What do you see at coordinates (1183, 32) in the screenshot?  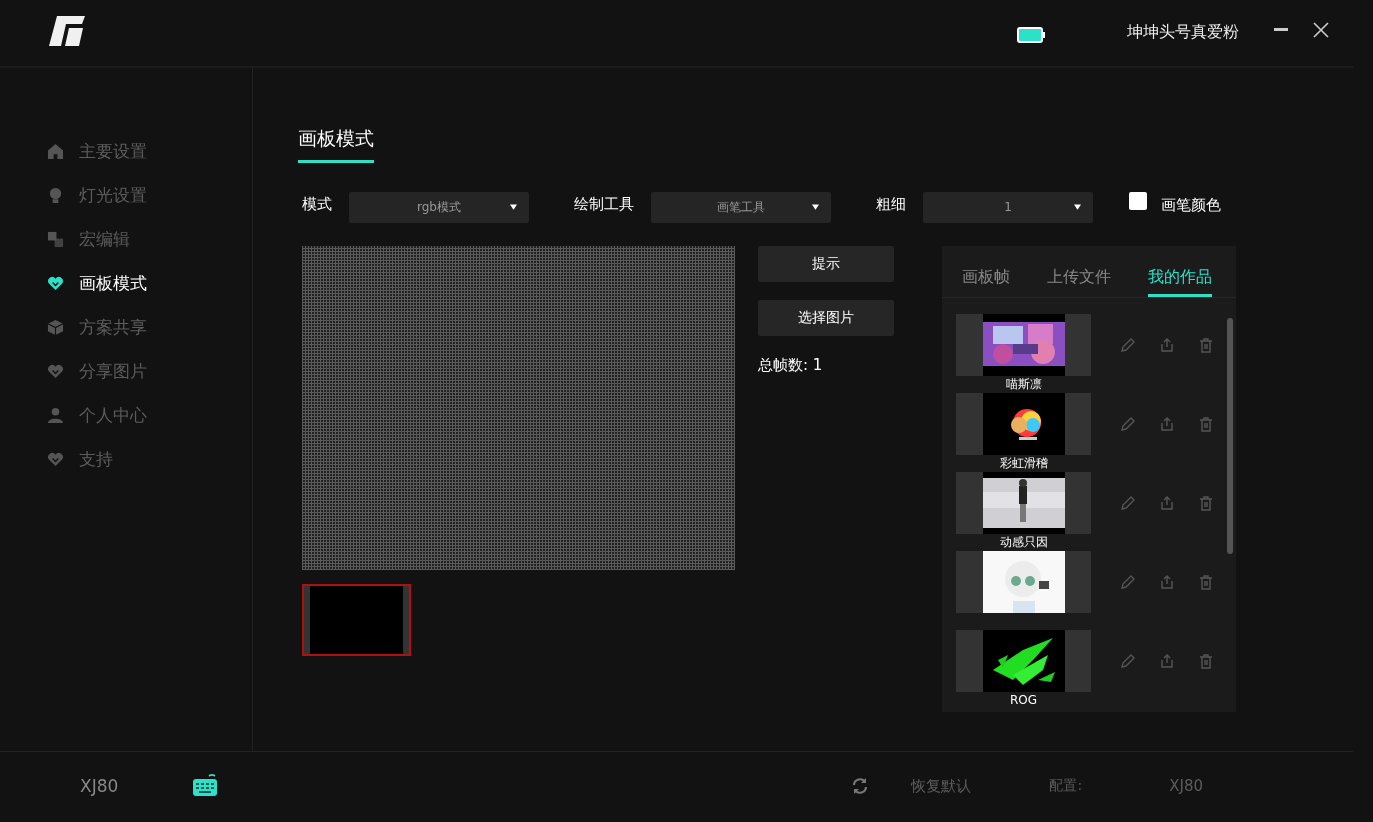 I see `username: 坤坤头号真爱粉` at bounding box center [1183, 32].